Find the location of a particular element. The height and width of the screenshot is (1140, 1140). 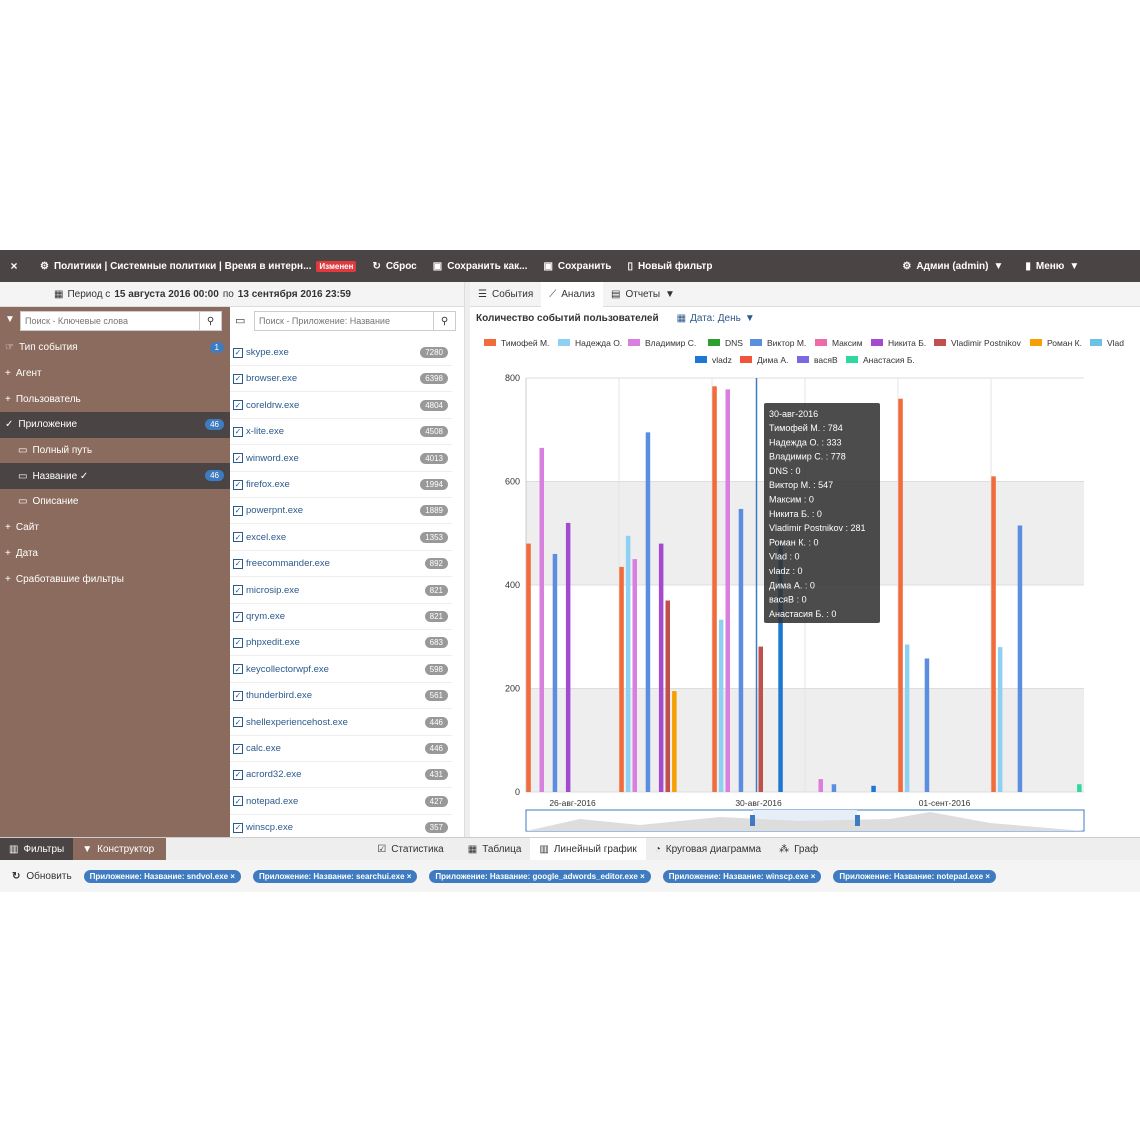

list-item: ✓ keycollectorwpf.exe 598 is located at coordinates (341, 670).